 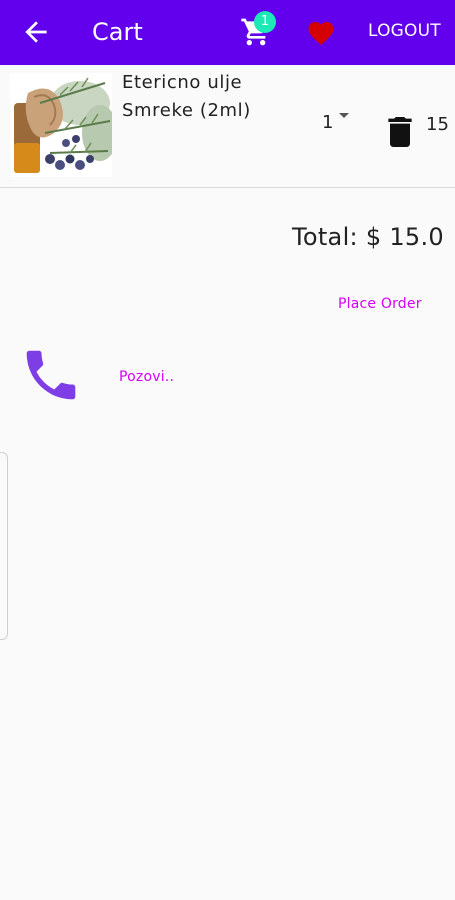 I want to click on cart-item-row: Etericno ulje Smreke (2ml) 1 15, so click(x=227, y=126).